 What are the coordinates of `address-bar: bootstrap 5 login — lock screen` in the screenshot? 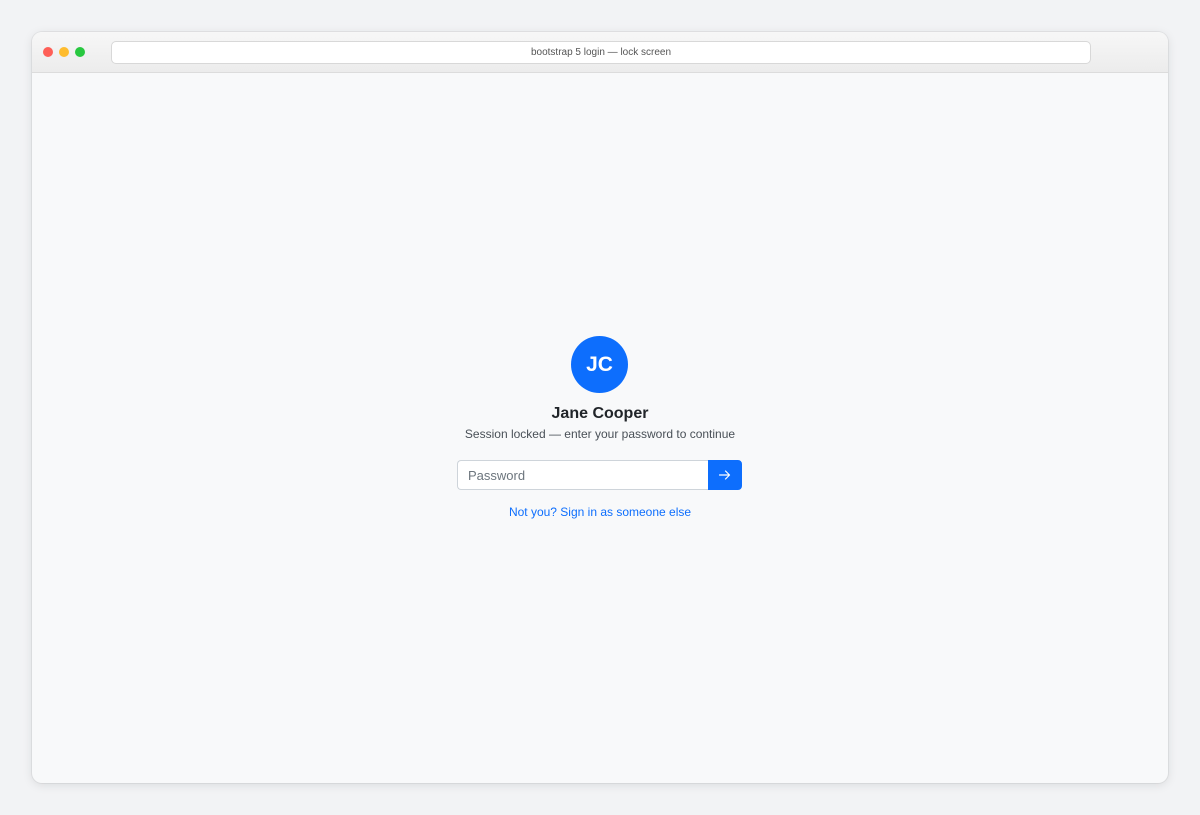 It's located at (601, 52).